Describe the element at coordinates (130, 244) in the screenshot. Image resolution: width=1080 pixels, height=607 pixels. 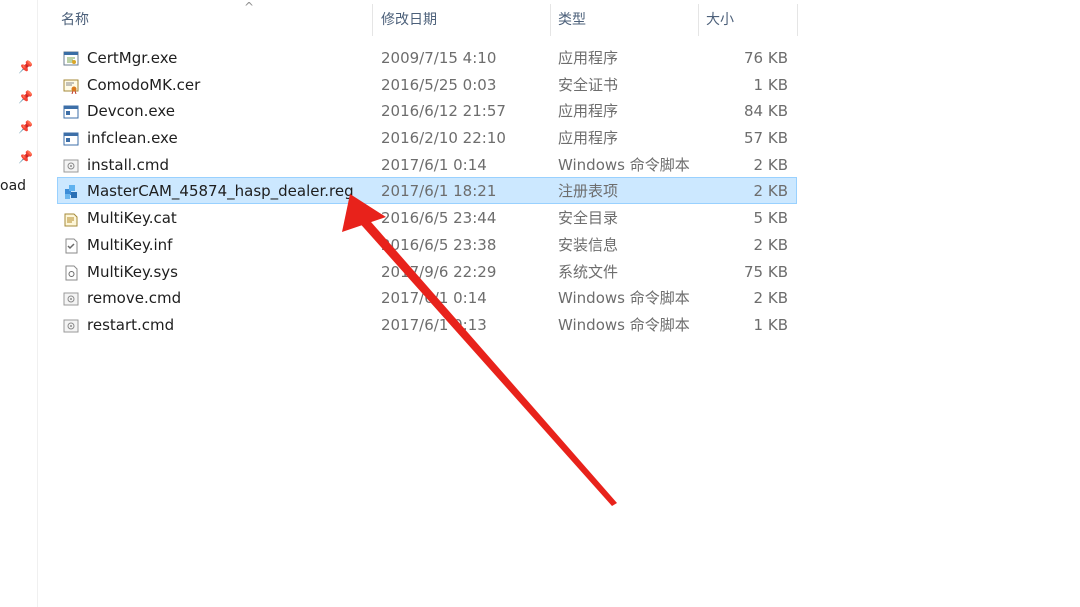
I see `file-name: MultiKey.inf` at that location.